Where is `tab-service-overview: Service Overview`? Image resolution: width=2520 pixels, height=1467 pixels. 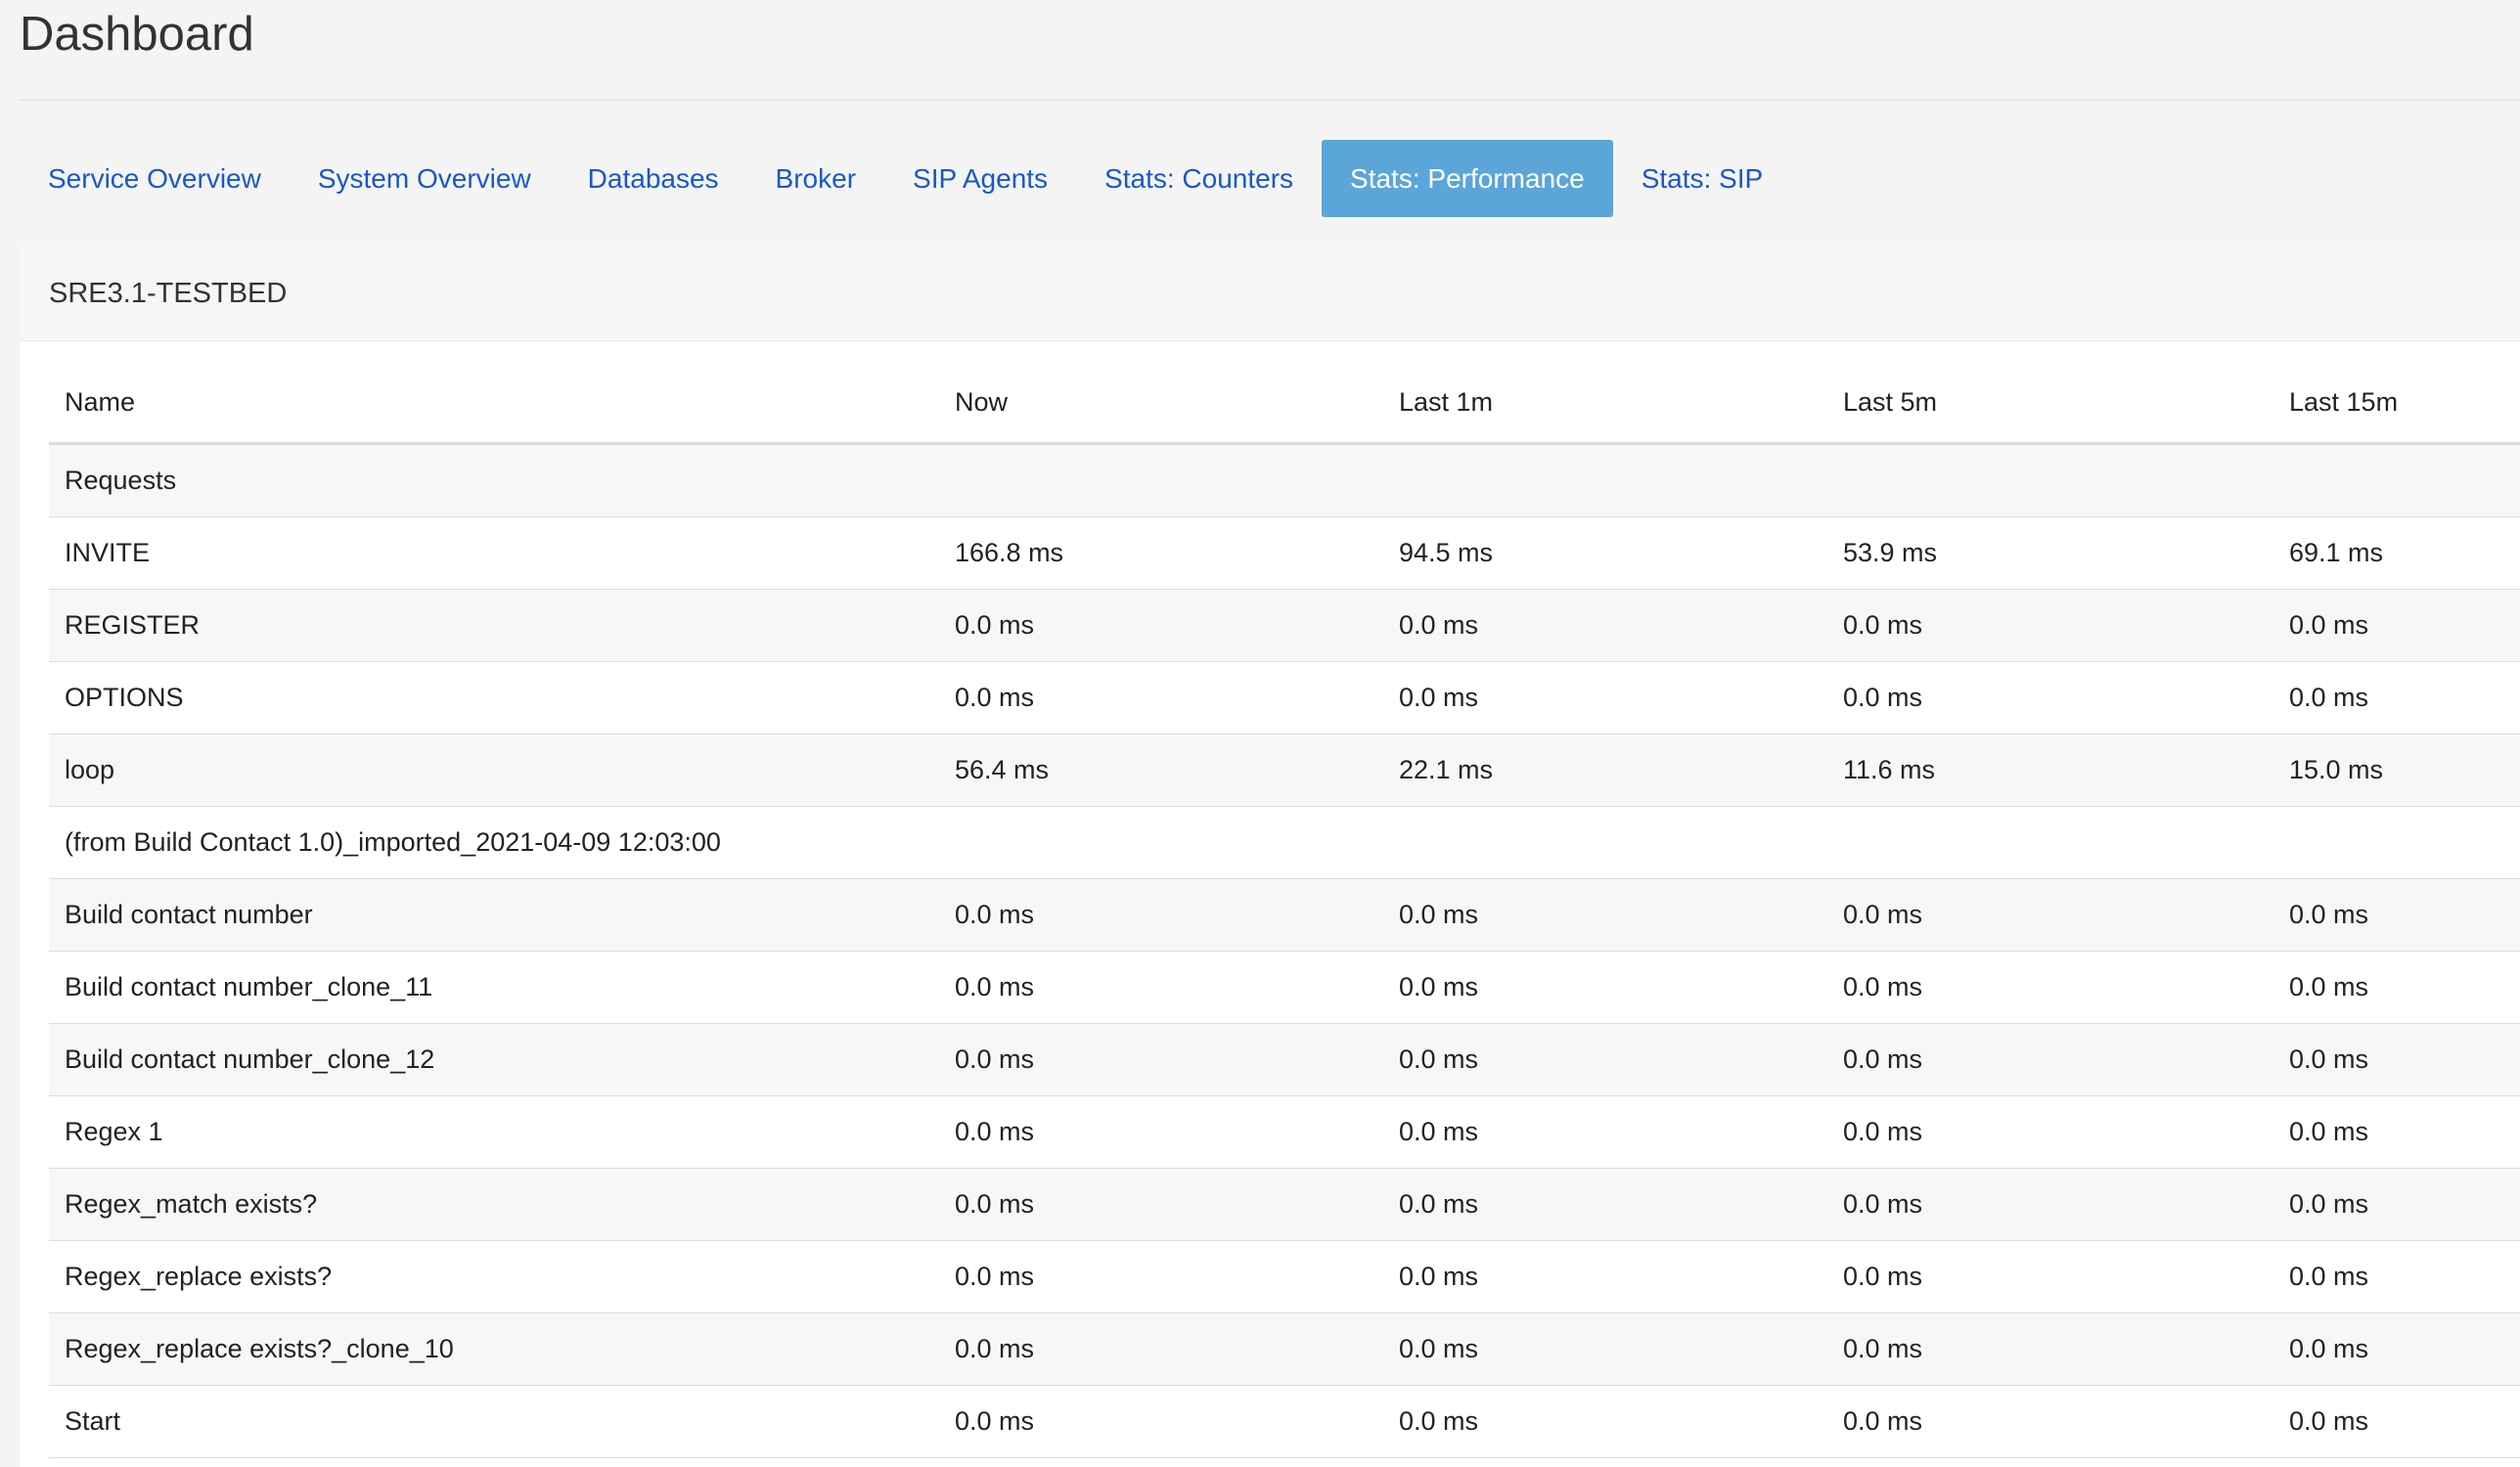 tab-service-overview: Service Overview is located at coordinates (155, 178).